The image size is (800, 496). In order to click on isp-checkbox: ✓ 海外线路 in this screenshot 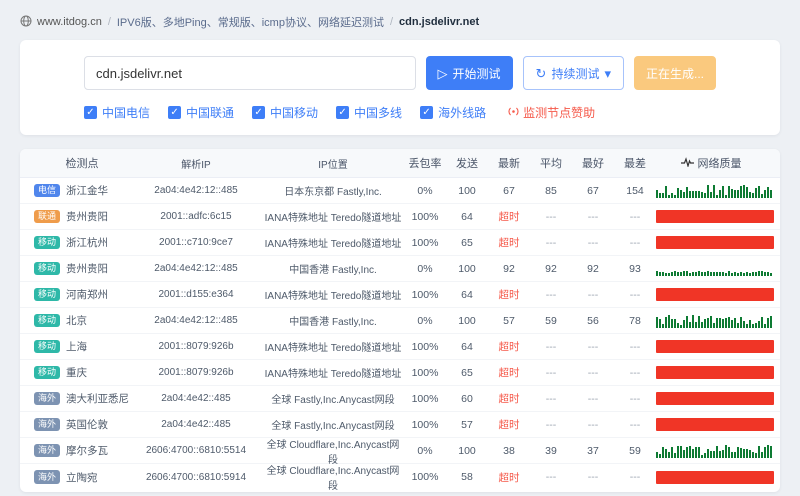, I will do `click(453, 112)`.